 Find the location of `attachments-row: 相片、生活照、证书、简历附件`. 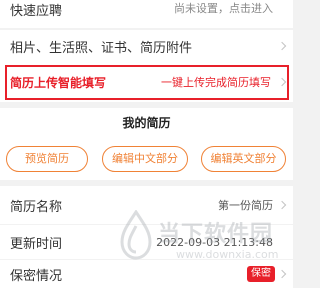

attachments-row: 相片、生活照、证书、简历附件 is located at coordinates (146, 46).